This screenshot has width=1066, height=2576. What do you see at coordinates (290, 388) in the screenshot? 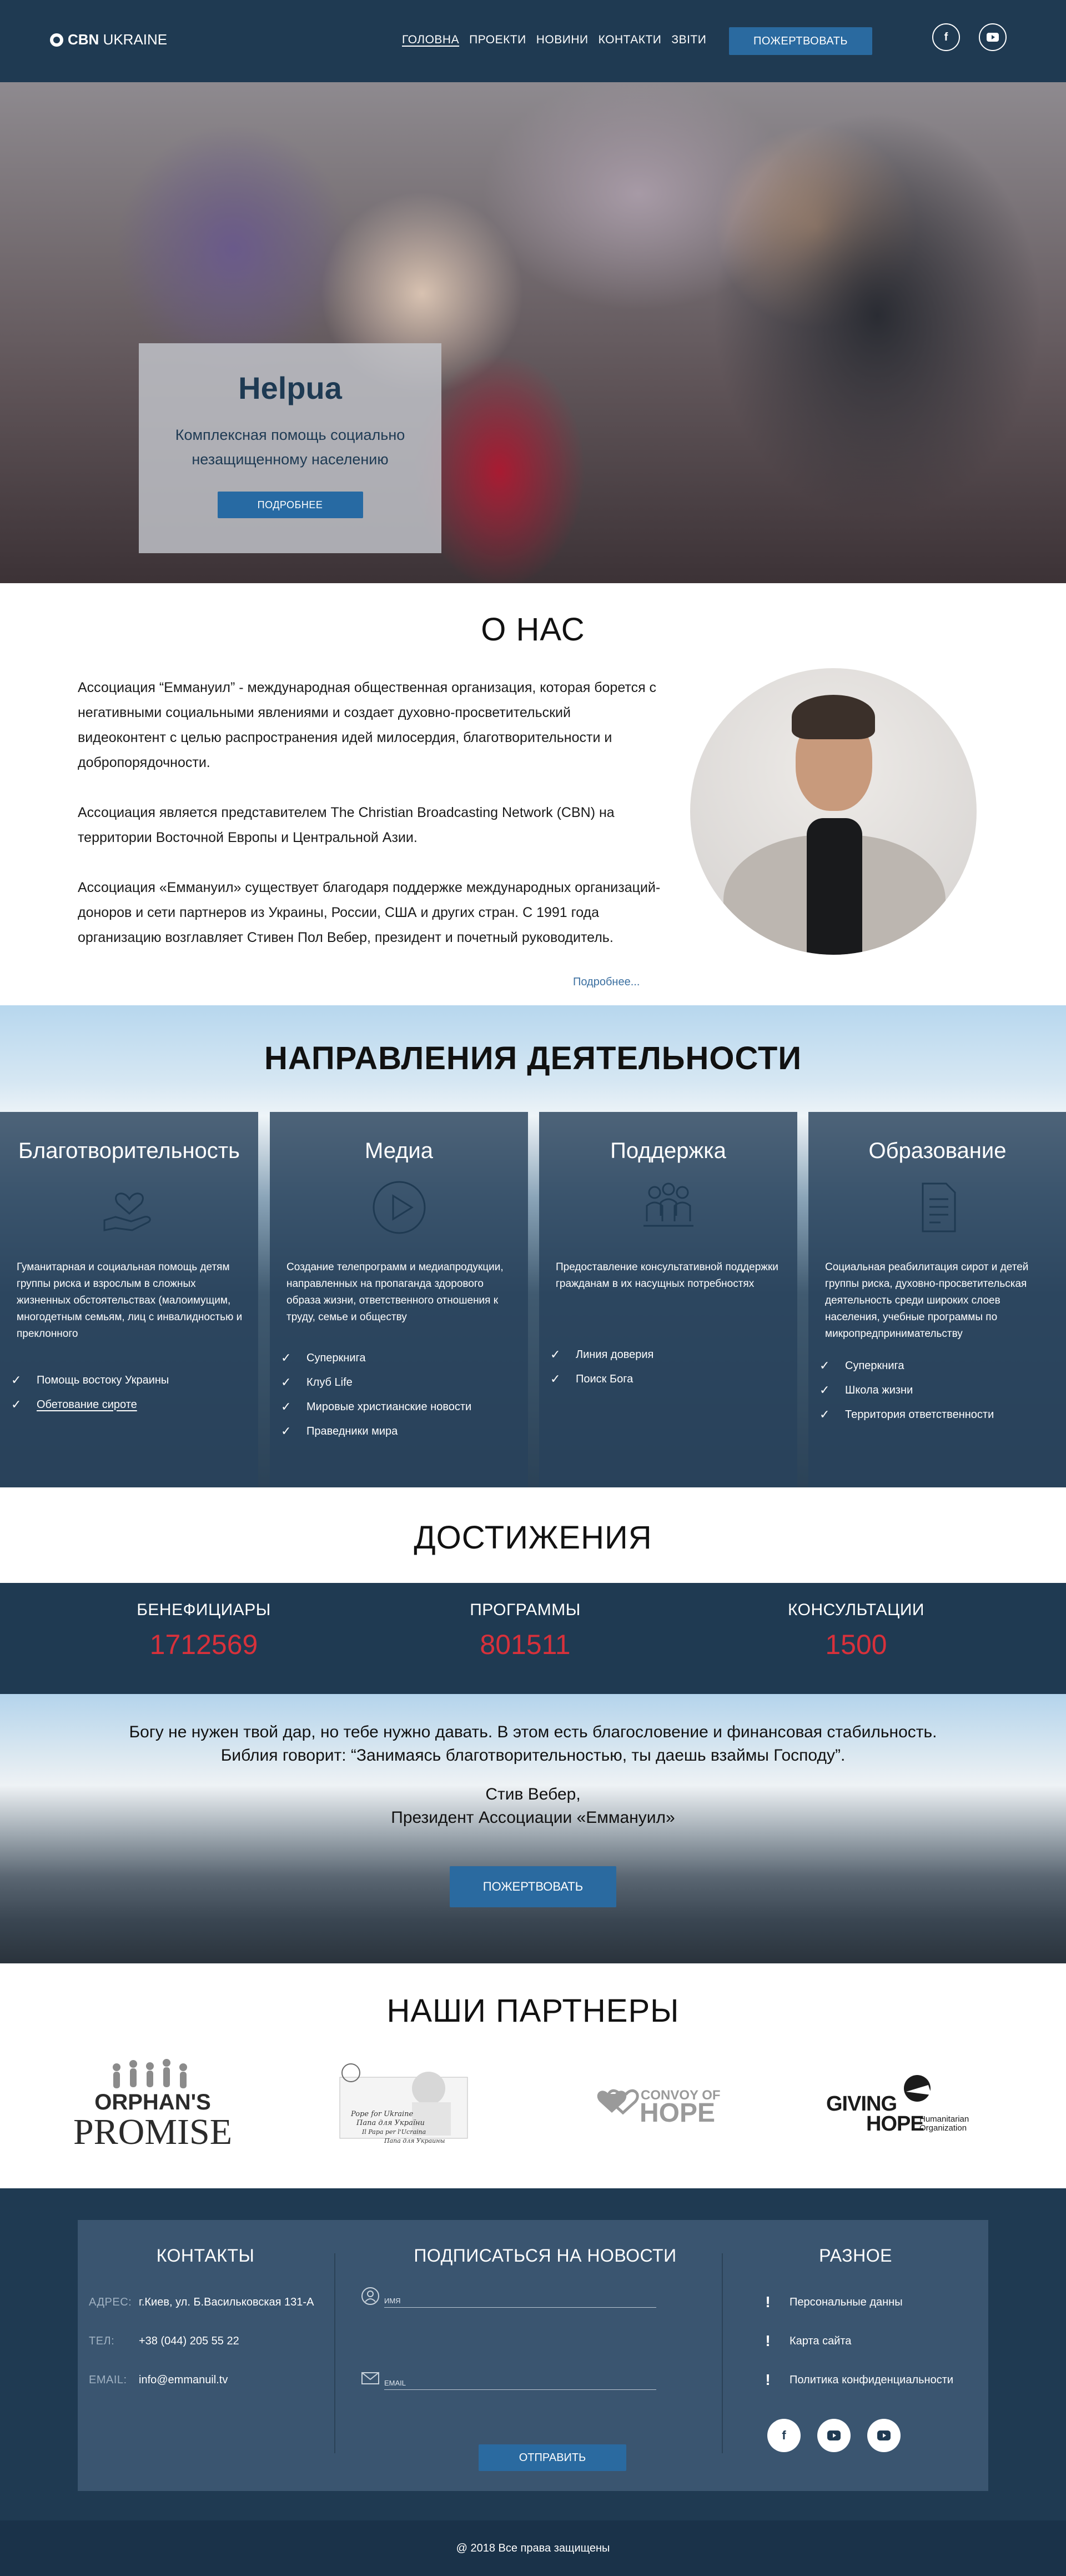
I see `hero-title: Helpua` at bounding box center [290, 388].